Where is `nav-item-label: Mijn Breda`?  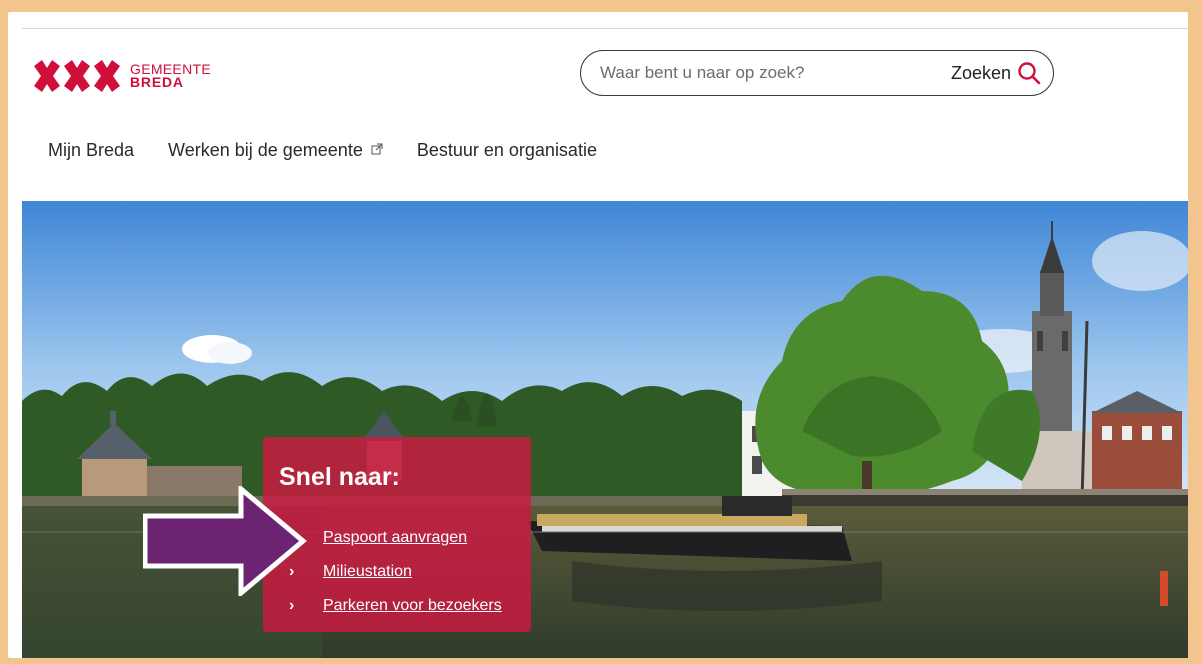 nav-item-label: Mijn Breda is located at coordinates (91, 150).